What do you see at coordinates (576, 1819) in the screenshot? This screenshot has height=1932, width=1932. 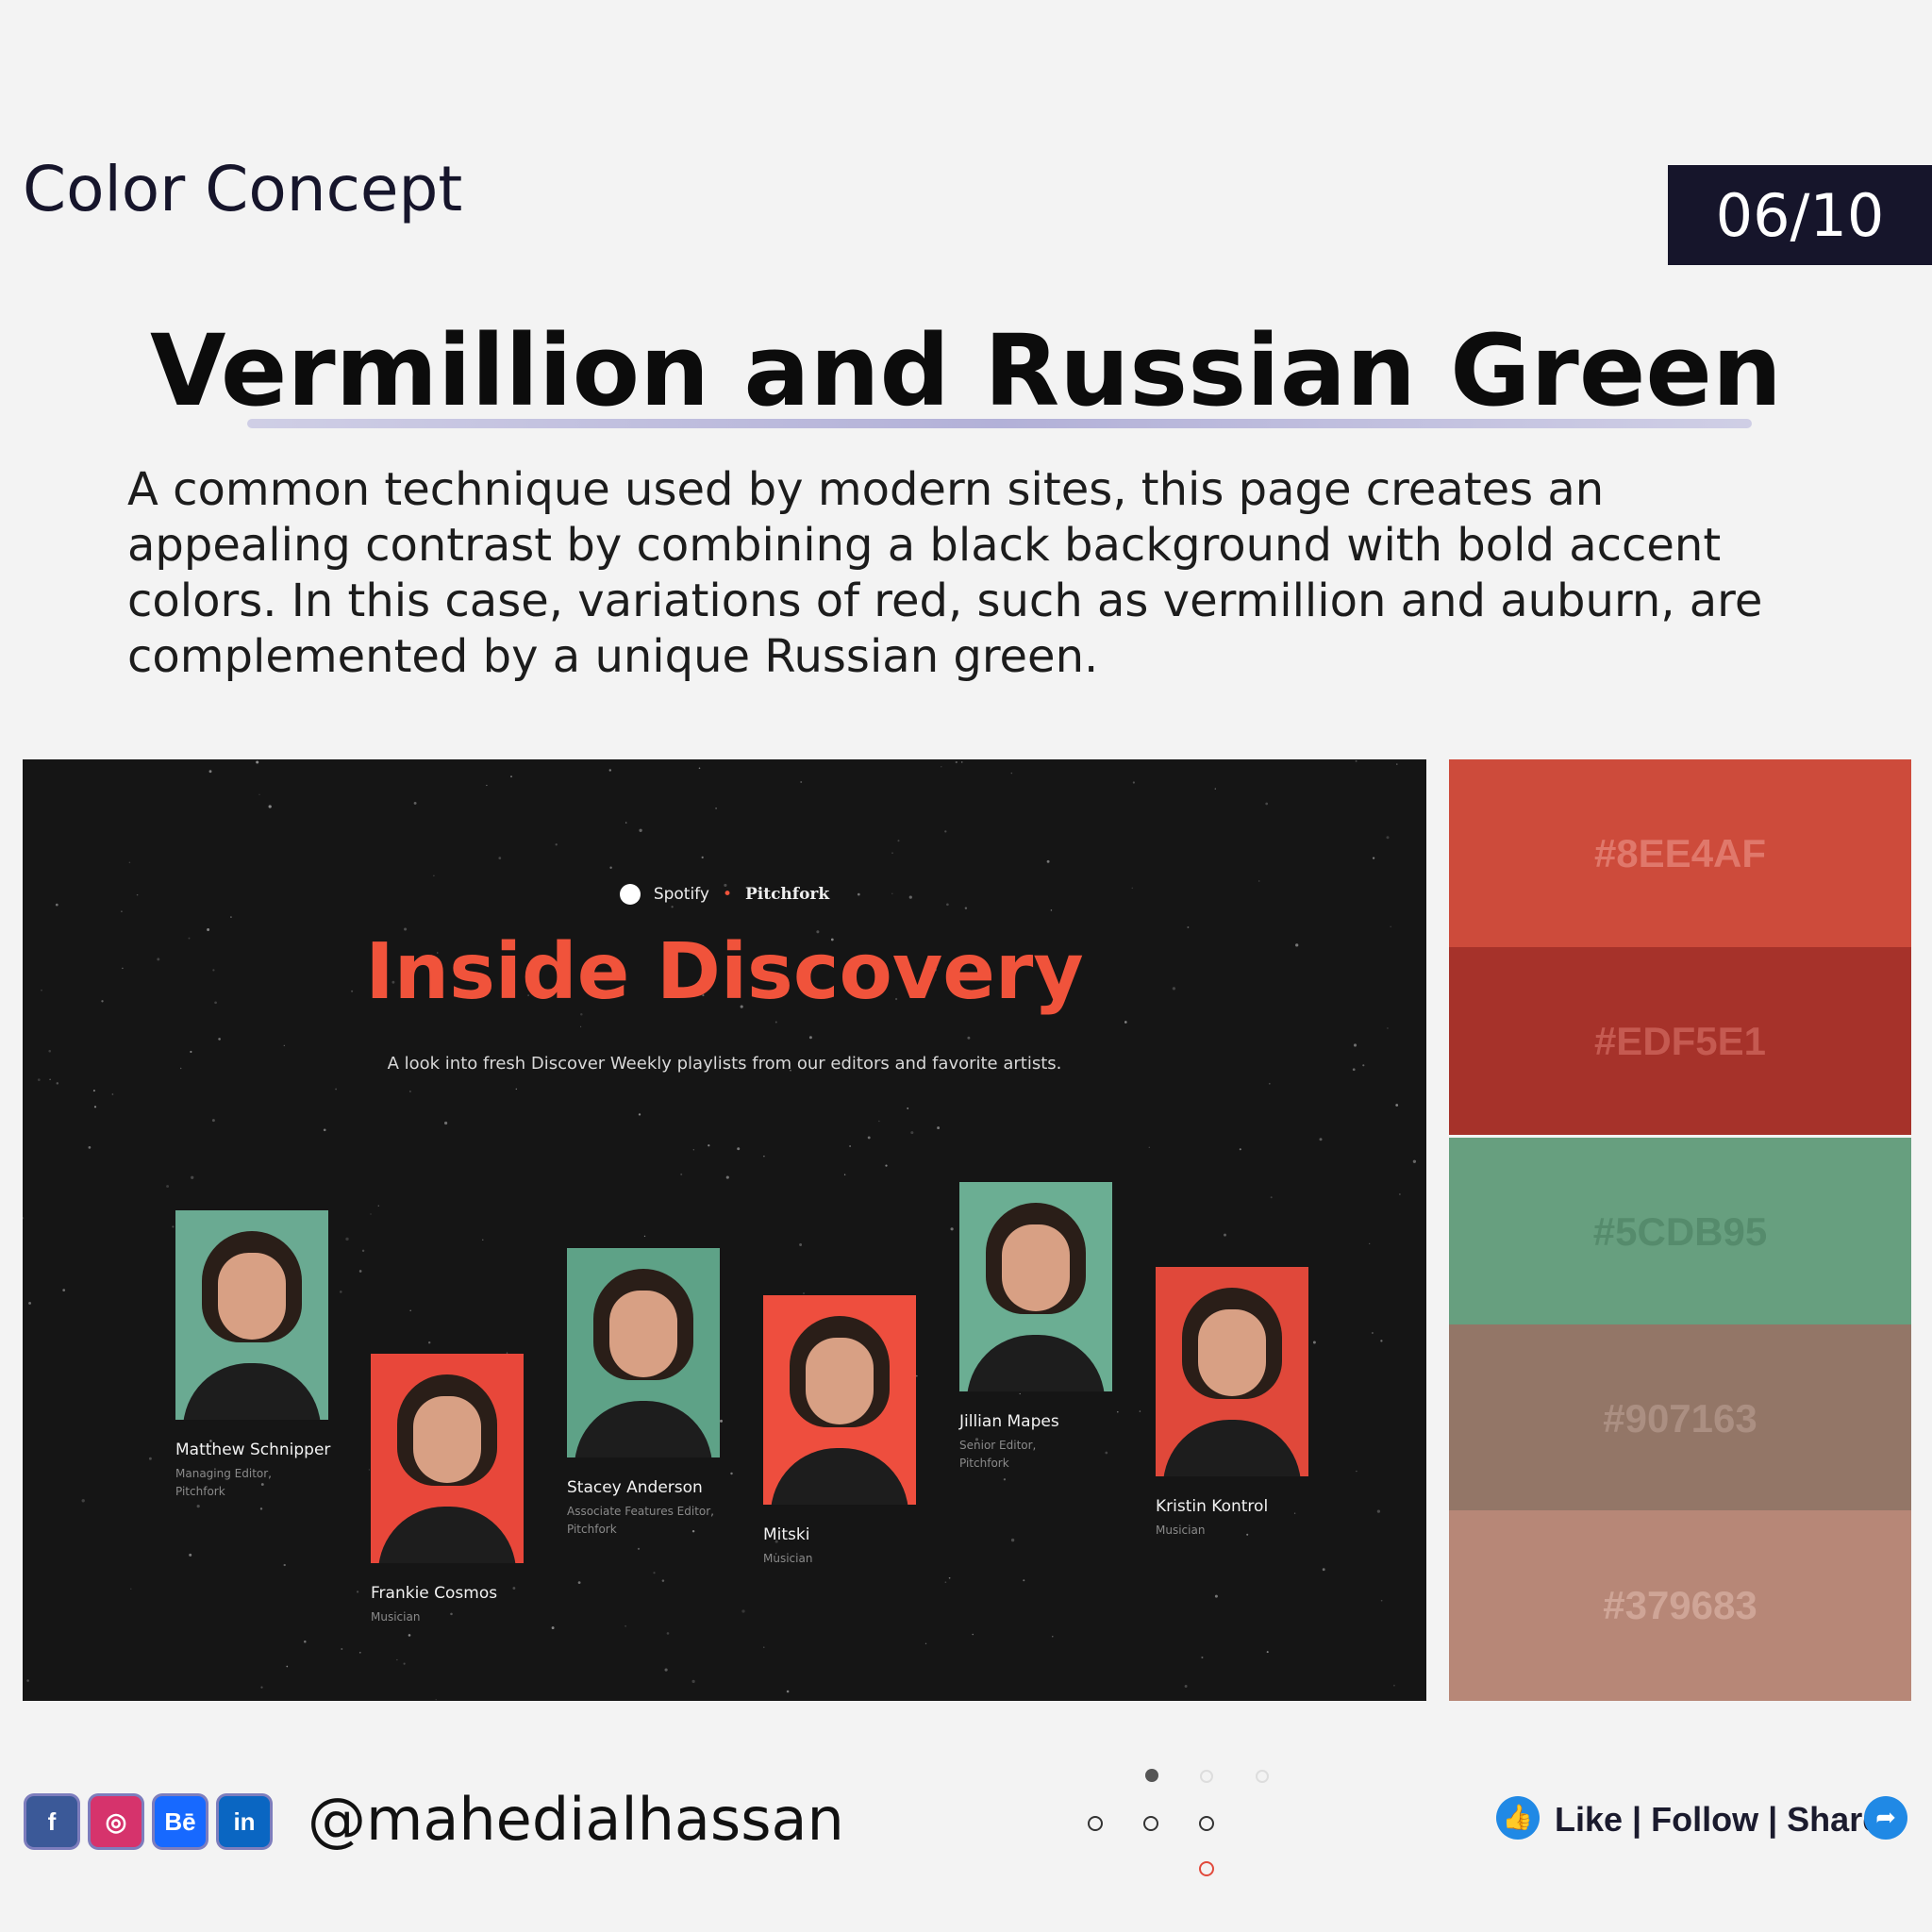 I see `social-handle: @mahedialhassan` at bounding box center [576, 1819].